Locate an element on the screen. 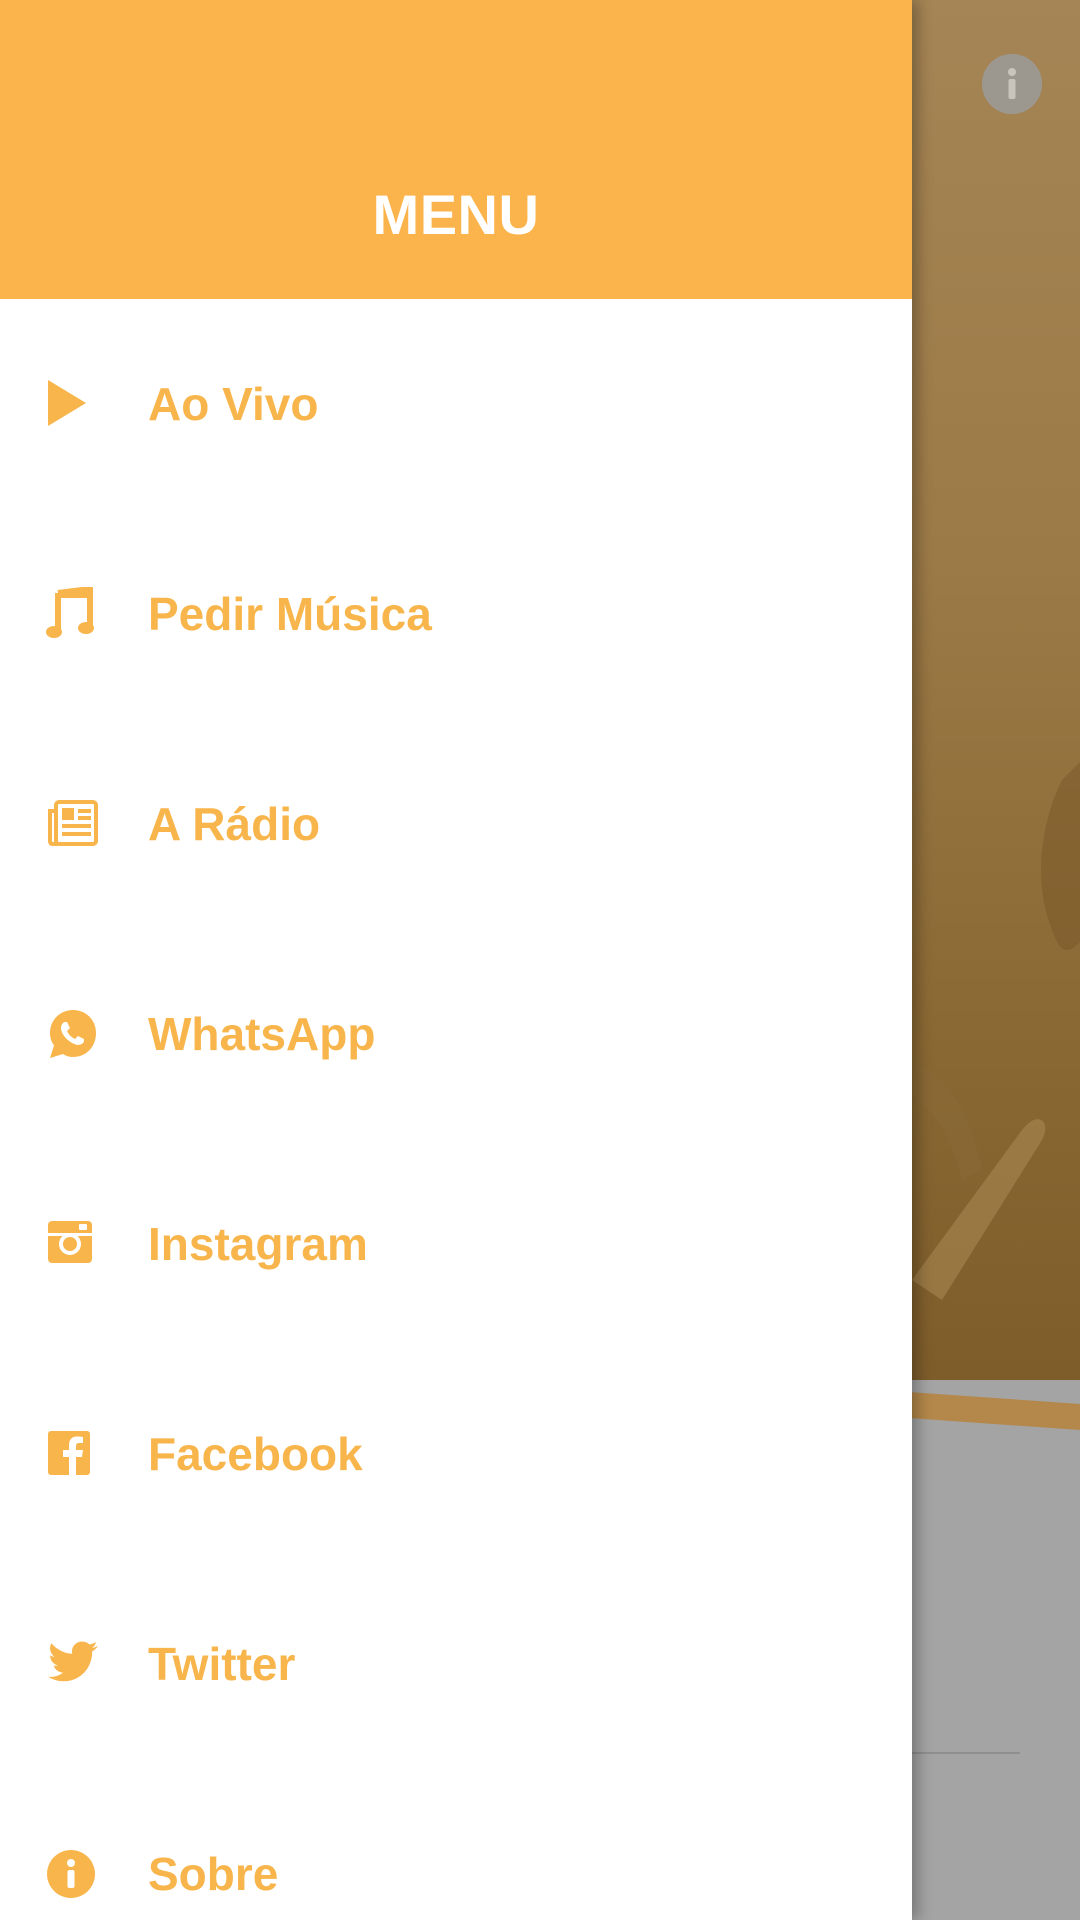 The width and height of the screenshot is (1080, 1920). background-divider is located at coordinates (966, 1753).